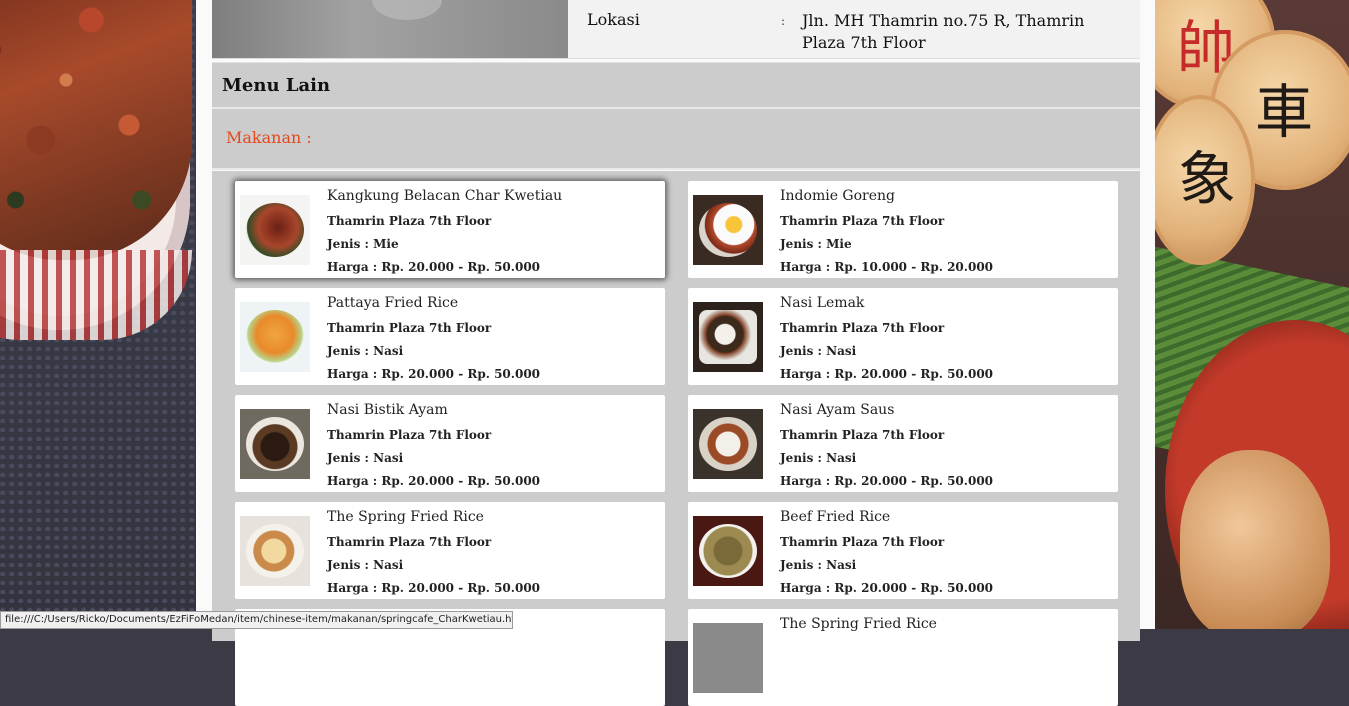 This screenshot has width=1349, height=706. Describe the element at coordinates (903, 657) in the screenshot. I see `menu-card-the-spring-fried-rice-2: The Spring Fried Rice` at that location.